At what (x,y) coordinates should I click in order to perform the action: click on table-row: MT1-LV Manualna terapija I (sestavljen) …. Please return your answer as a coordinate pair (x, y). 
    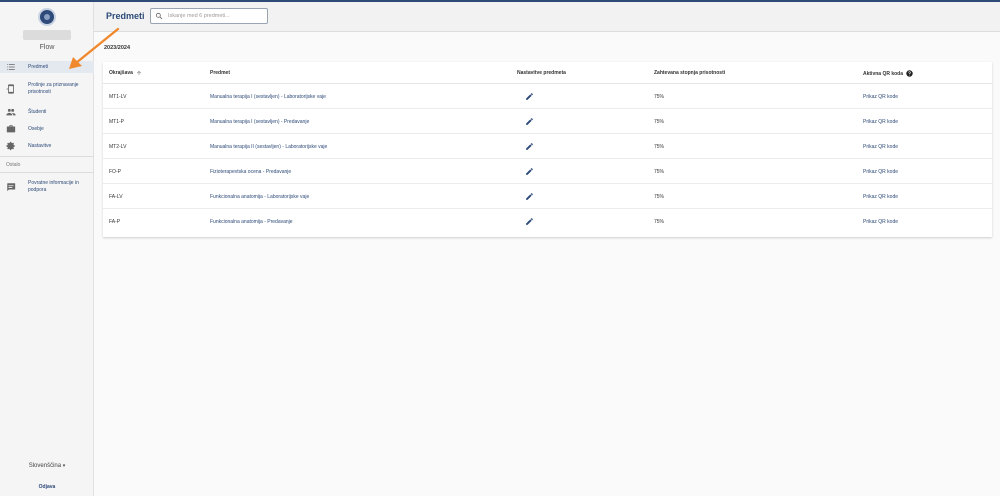
    Looking at the image, I should click on (547, 96).